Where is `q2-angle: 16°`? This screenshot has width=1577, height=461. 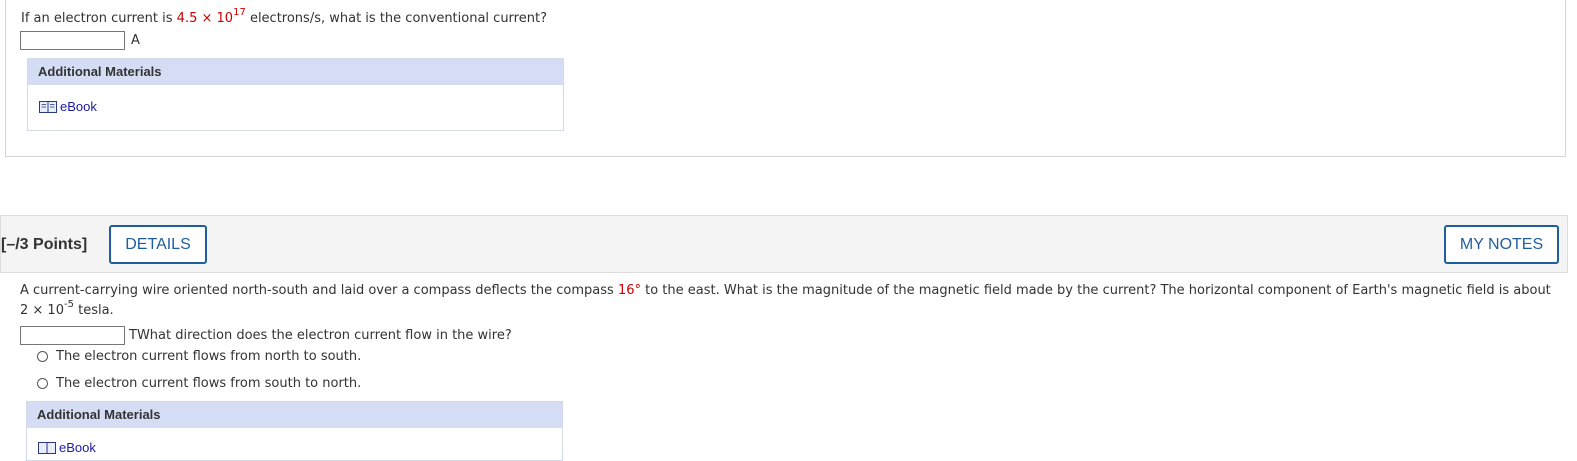
q2-angle: 16° is located at coordinates (629, 290).